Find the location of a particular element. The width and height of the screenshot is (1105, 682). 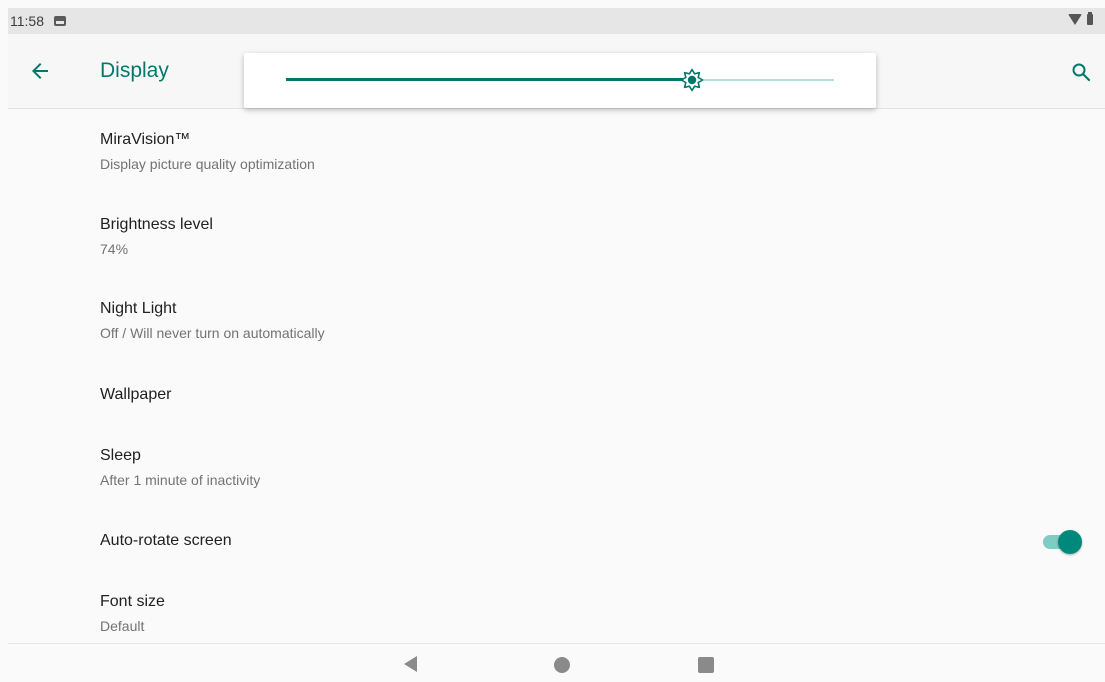

brightness-slider-thumb is located at coordinates (692, 80).